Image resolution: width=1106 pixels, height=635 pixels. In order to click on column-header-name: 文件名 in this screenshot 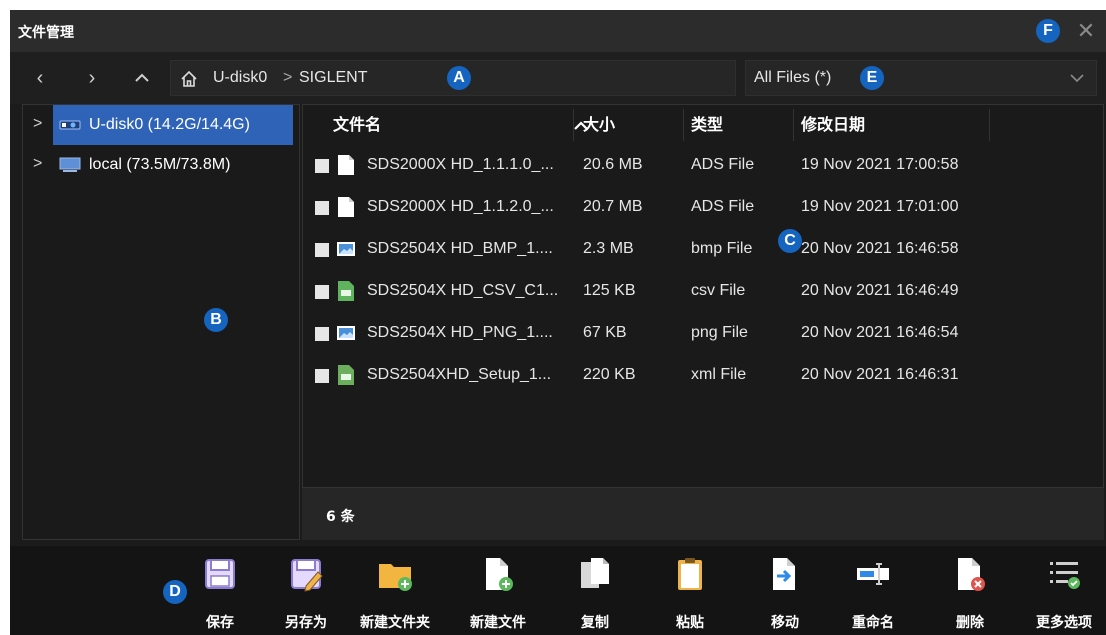, I will do `click(460, 125)`.